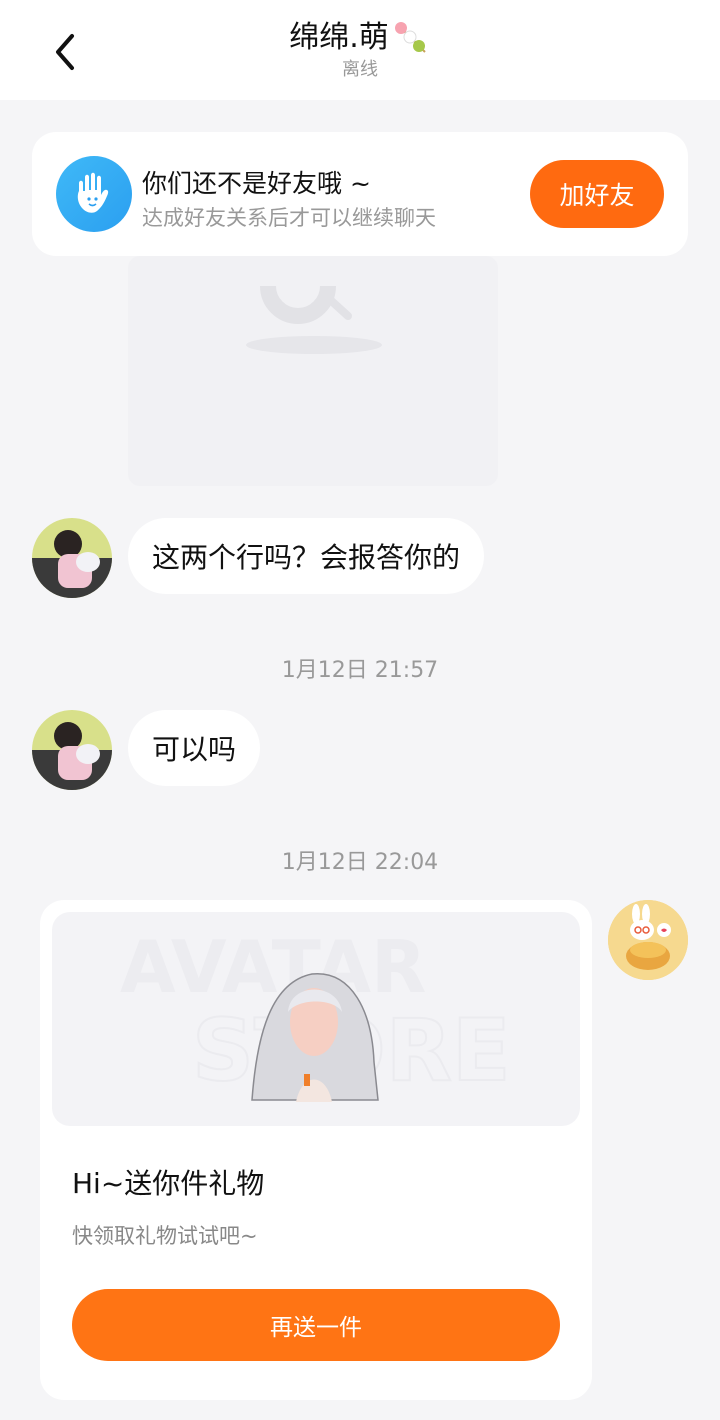 The width and height of the screenshot is (720, 1420). Describe the element at coordinates (648, 940) in the screenshot. I see `self-avatar` at that location.